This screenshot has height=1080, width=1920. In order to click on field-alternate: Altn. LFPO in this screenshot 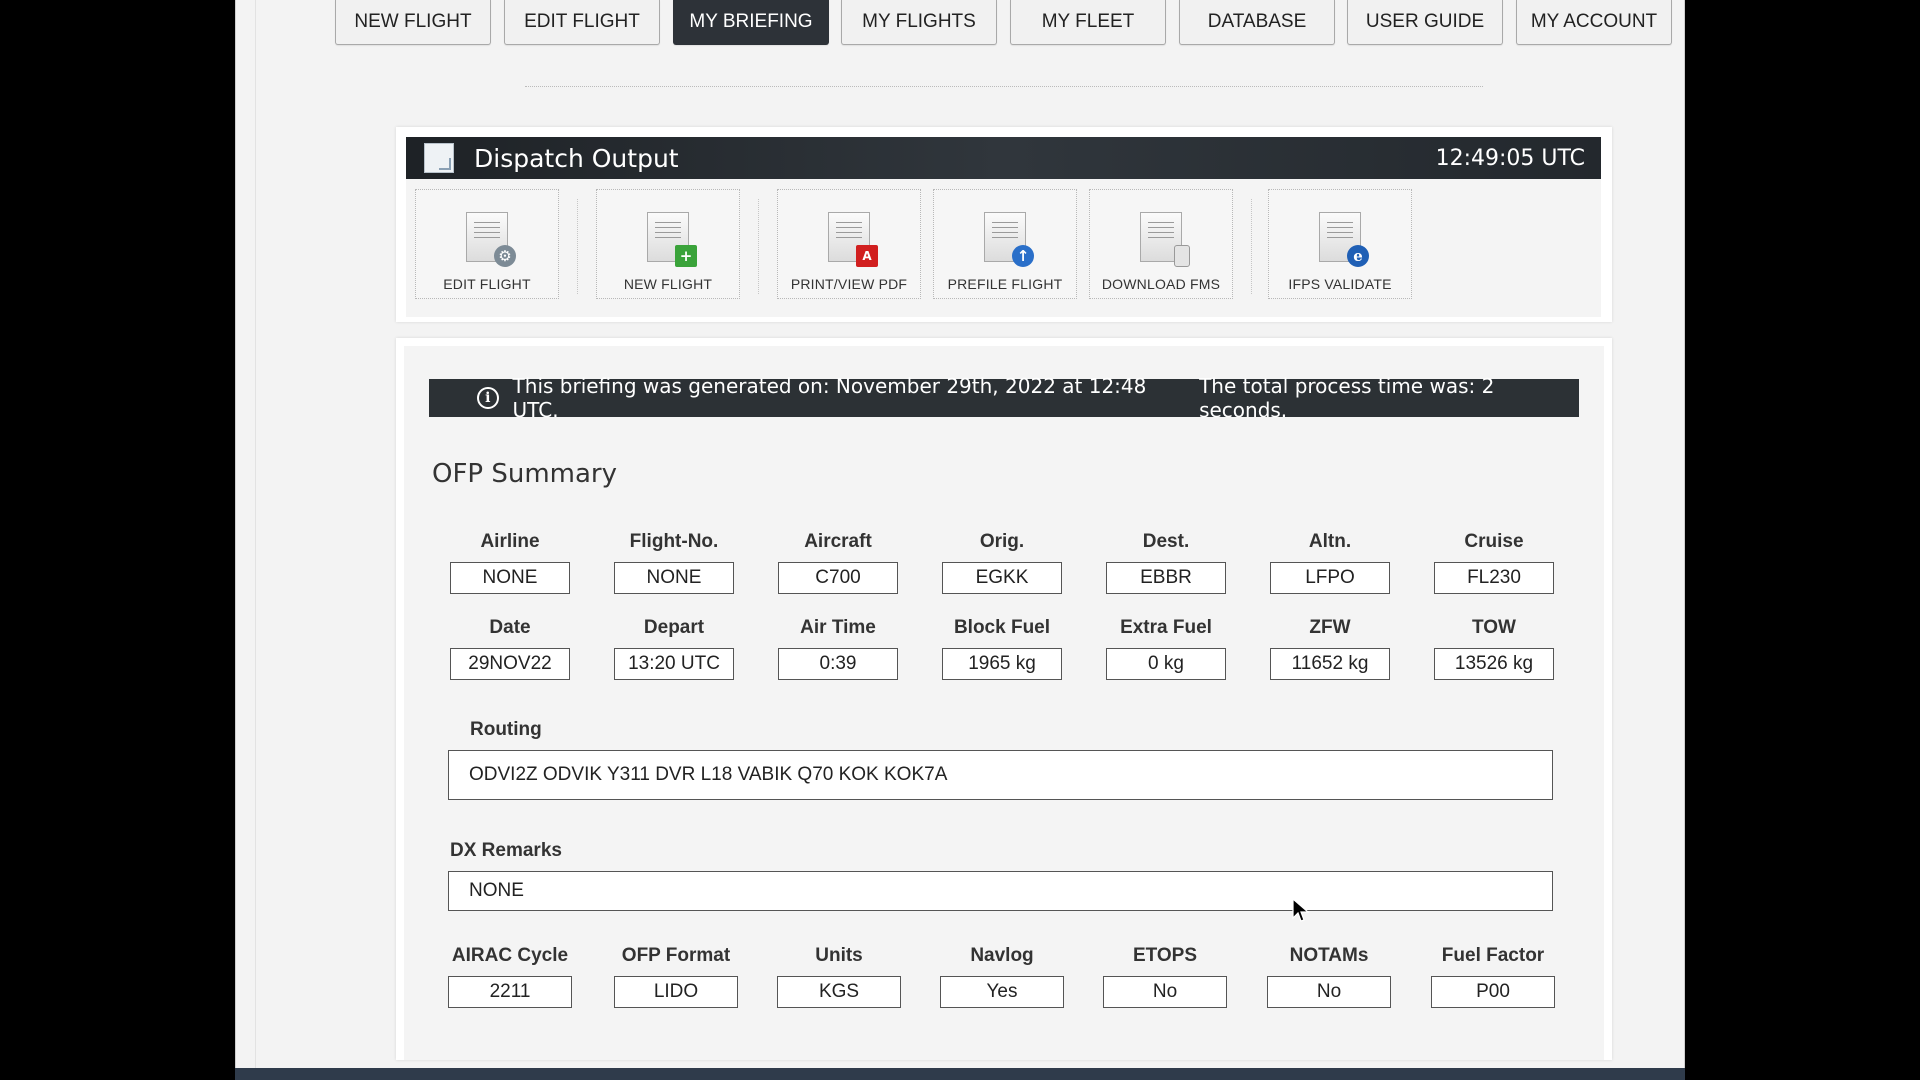, I will do `click(1330, 562)`.